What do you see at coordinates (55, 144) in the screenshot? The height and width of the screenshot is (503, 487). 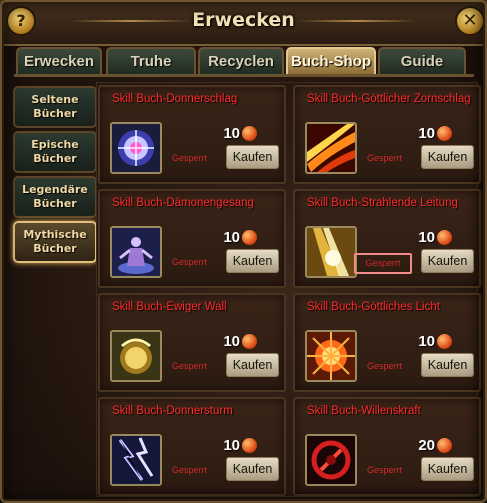 I see `side-nav-label: Epische` at bounding box center [55, 144].